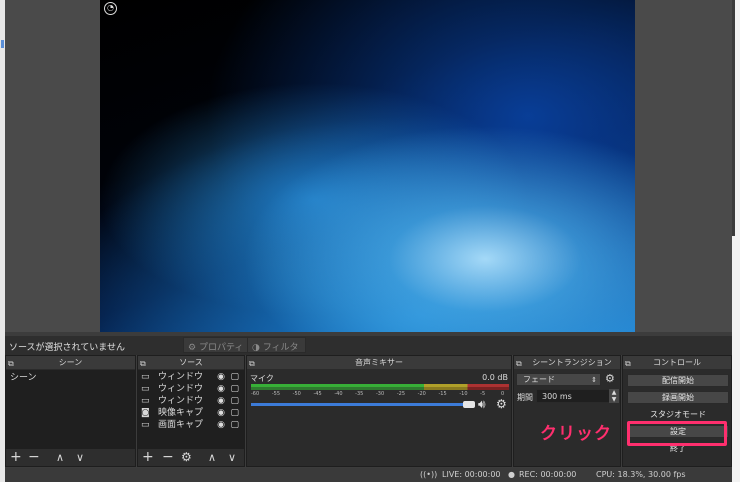 Image resolution: width=740 pixels, height=482 pixels. Describe the element at coordinates (280, 348) in the screenshot. I see `filters-label: フィルタ` at that location.